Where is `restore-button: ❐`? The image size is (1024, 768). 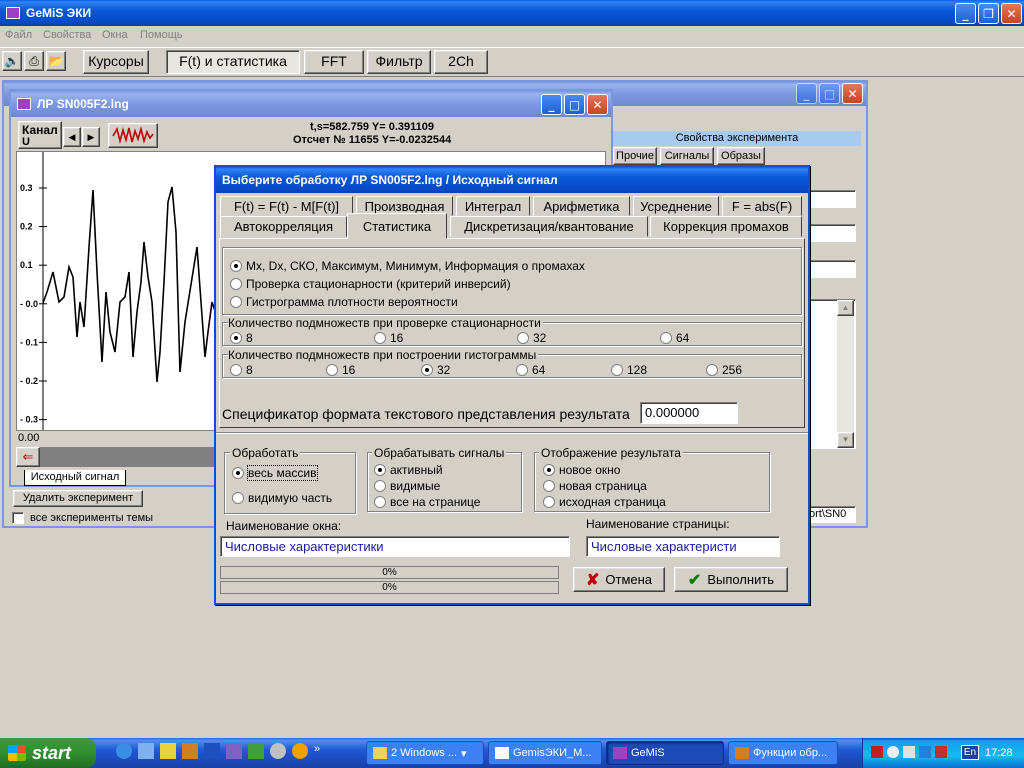
restore-button: ❐ is located at coordinates (988, 13).